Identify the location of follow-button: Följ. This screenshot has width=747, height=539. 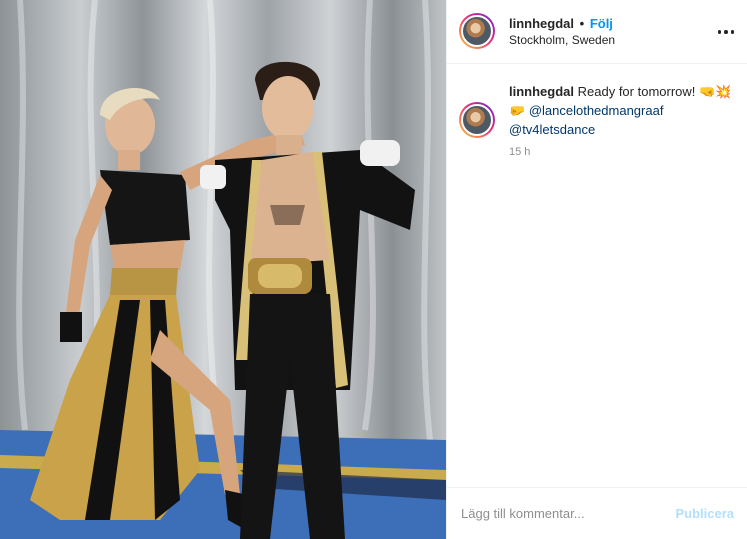
(601, 23).